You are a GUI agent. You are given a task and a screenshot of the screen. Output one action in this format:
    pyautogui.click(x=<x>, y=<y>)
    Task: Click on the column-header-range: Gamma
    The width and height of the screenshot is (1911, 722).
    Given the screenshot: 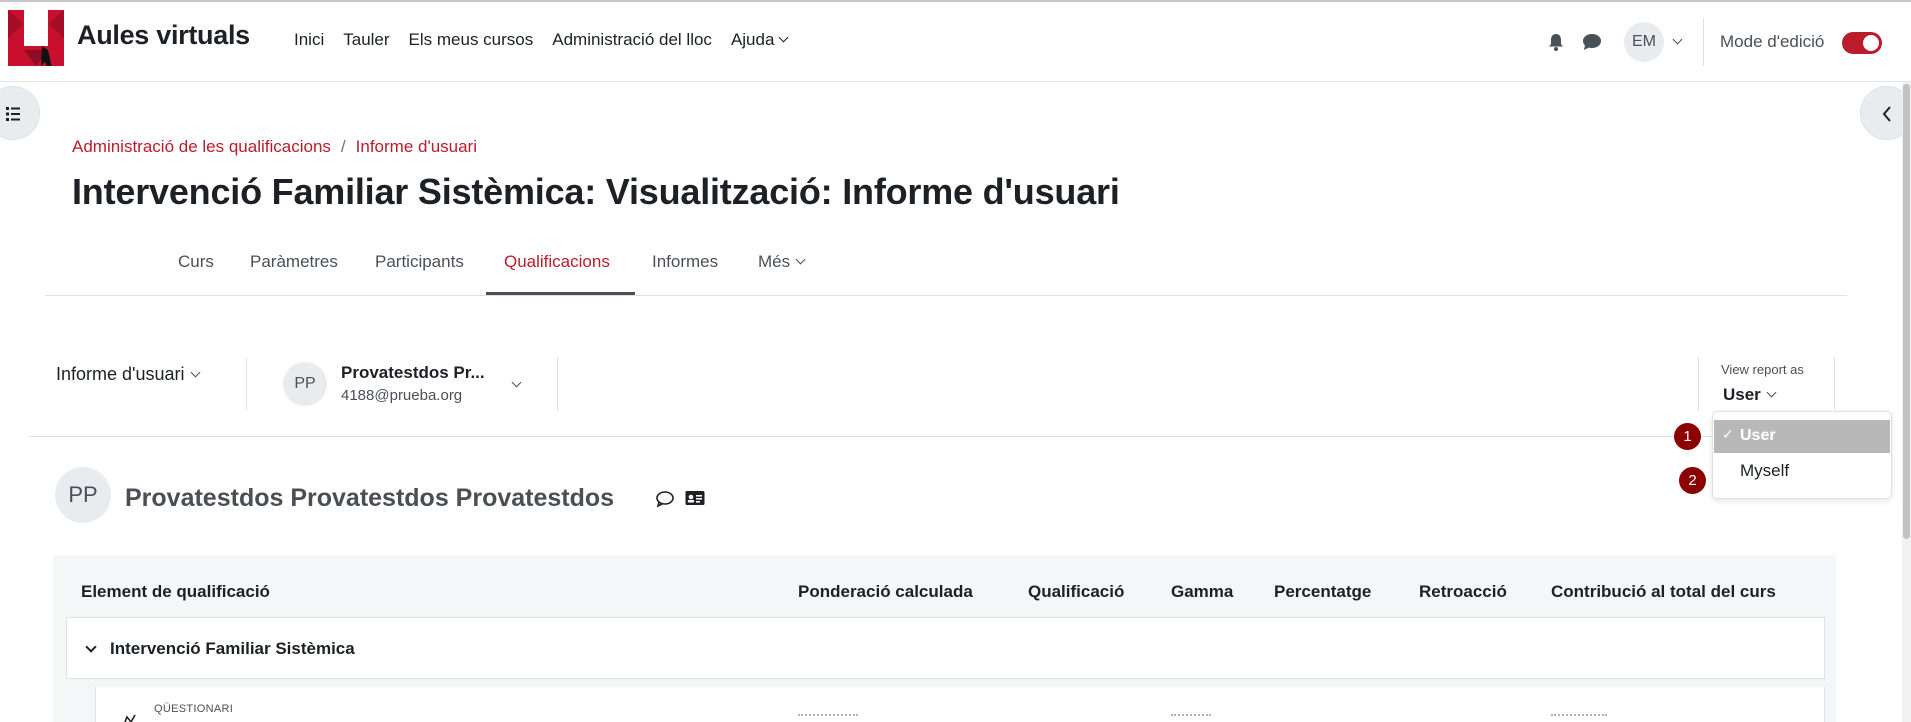 What is the action you would take?
    pyautogui.click(x=1202, y=591)
    